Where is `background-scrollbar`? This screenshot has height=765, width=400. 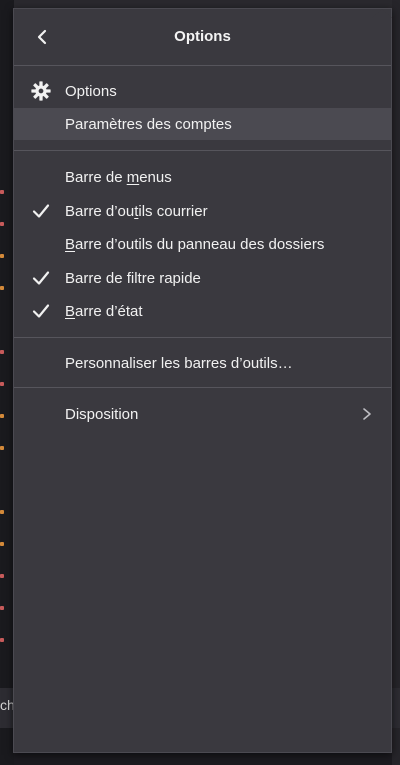
background-scrollbar is located at coordinates (396, 382).